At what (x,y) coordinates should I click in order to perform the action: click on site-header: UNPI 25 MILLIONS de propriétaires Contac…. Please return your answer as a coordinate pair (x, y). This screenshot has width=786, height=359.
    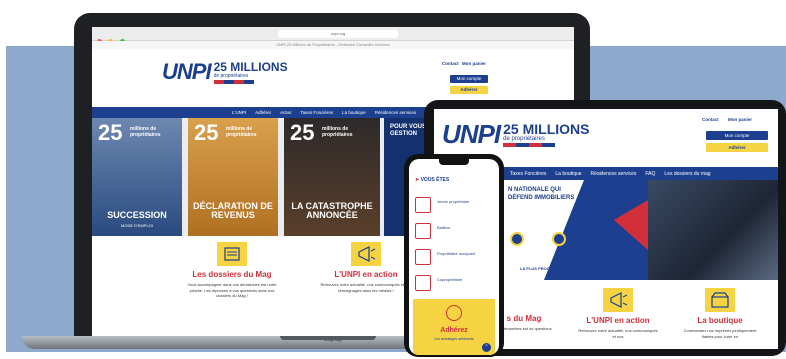
    Looking at the image, I should click on (333, 78).